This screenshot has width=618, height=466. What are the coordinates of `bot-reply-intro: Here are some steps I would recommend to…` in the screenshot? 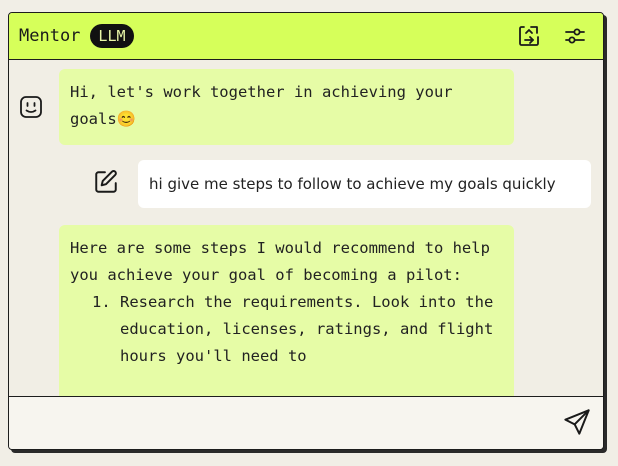 It's located at (280, 261).